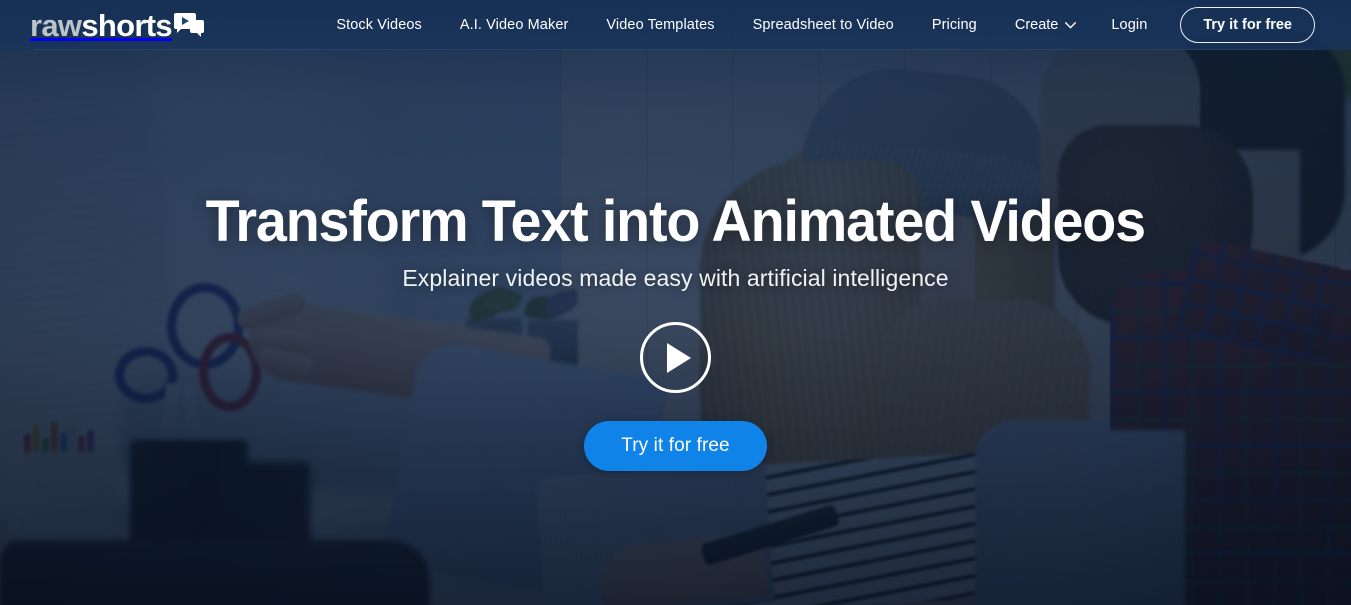  I want to click on play-triangle-icon, so click(678, 357).